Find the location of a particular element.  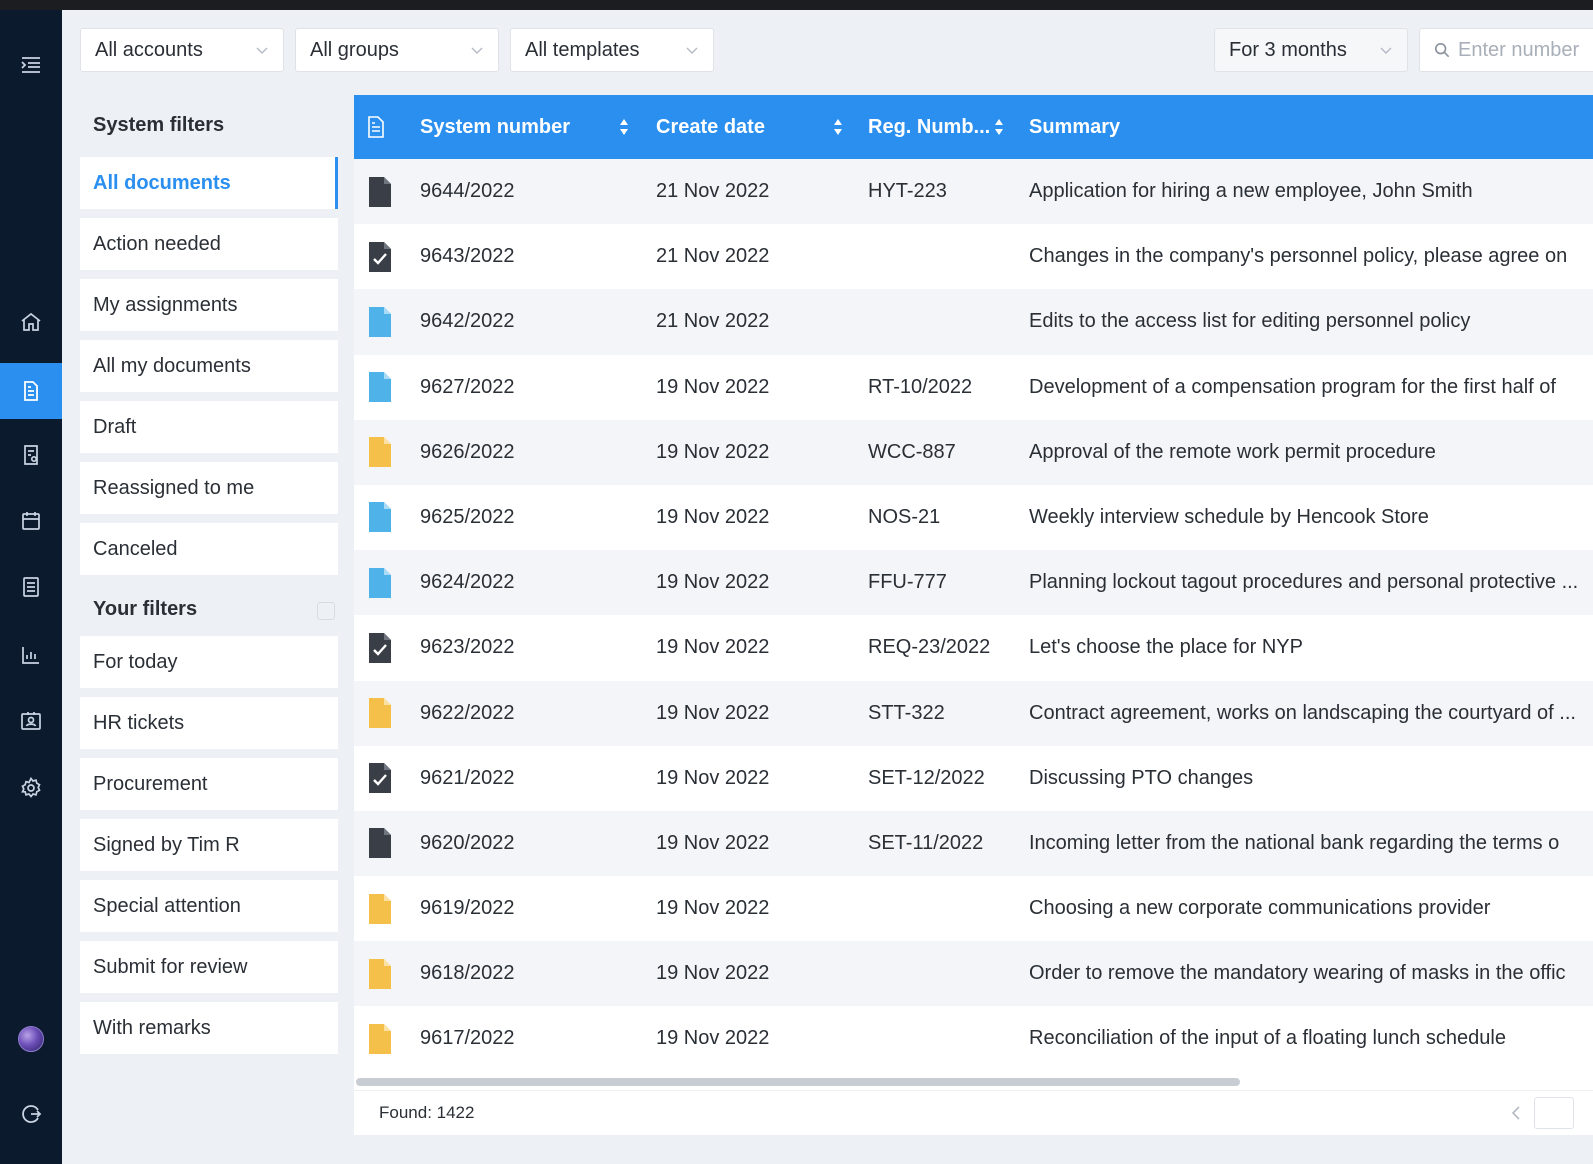

filter-with-remarks: With remarks is located at coordinates (209, 1028).